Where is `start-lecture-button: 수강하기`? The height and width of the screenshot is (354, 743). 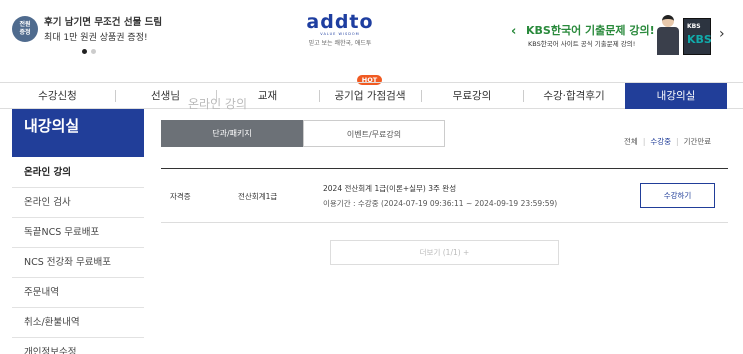 start-lecture-button: 수강하기 is located at coordinates (677, 195).